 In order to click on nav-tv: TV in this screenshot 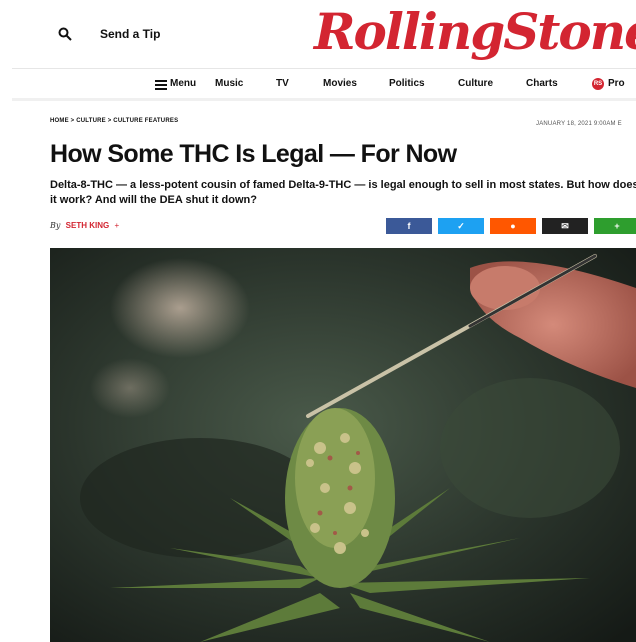, I will do `click(282, 83)`.